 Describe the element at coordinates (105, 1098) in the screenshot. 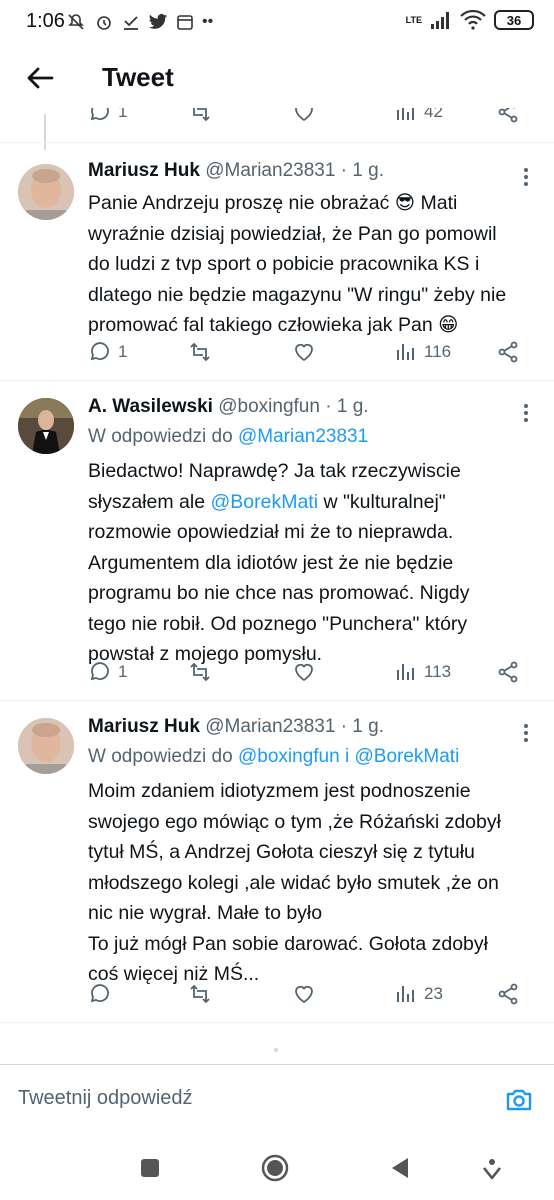

I see `reply-input: Tweetnij odpowiedź` at that location.